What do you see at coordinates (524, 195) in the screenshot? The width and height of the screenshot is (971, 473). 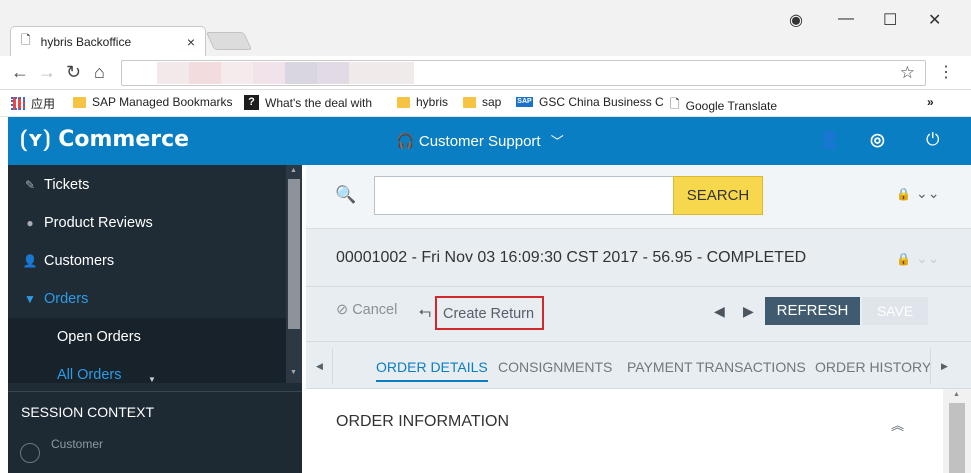 I see `search-input` at bounding box center [524, 195].